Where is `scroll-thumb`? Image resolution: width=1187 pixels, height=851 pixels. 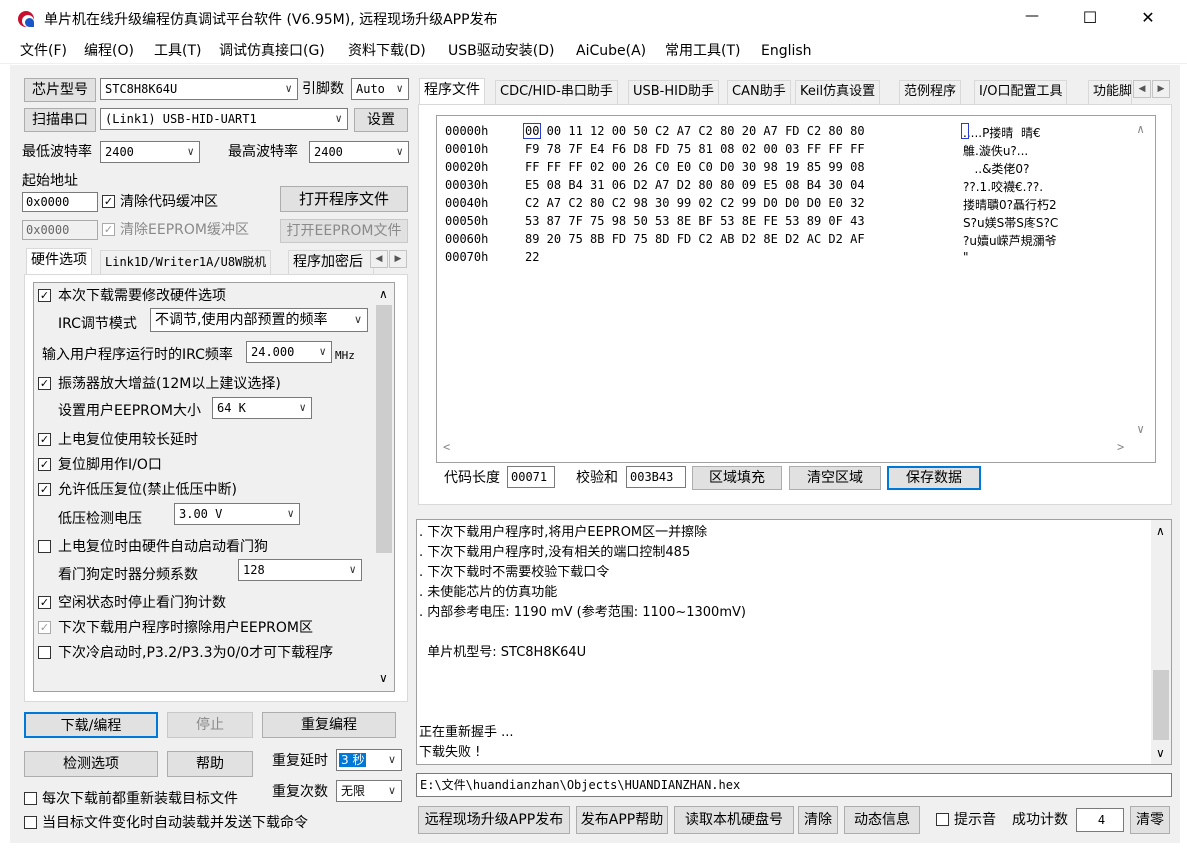 scroll-thumb is located at coordinates (384, 429).